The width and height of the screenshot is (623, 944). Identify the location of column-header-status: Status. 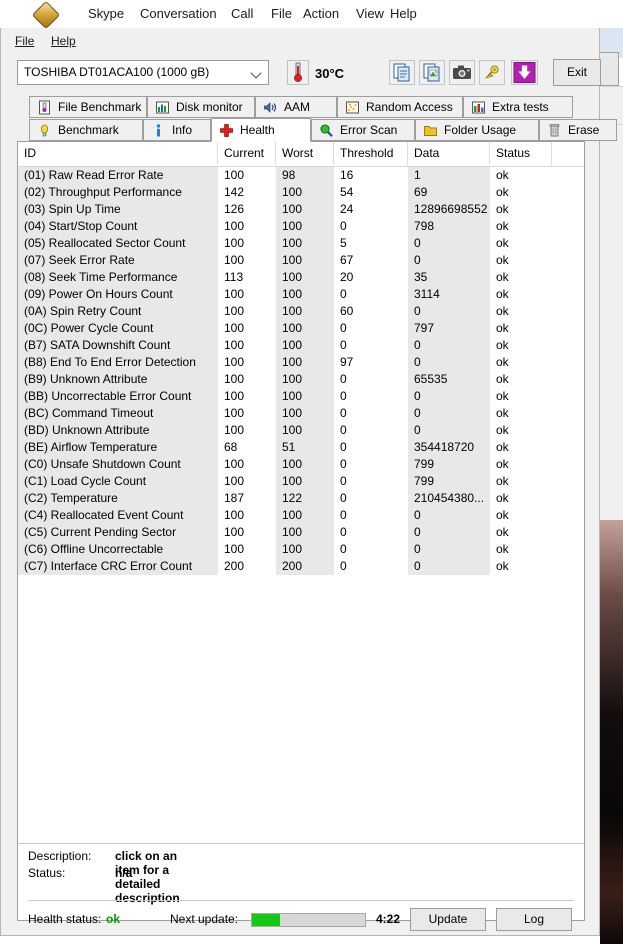
(521, 153).